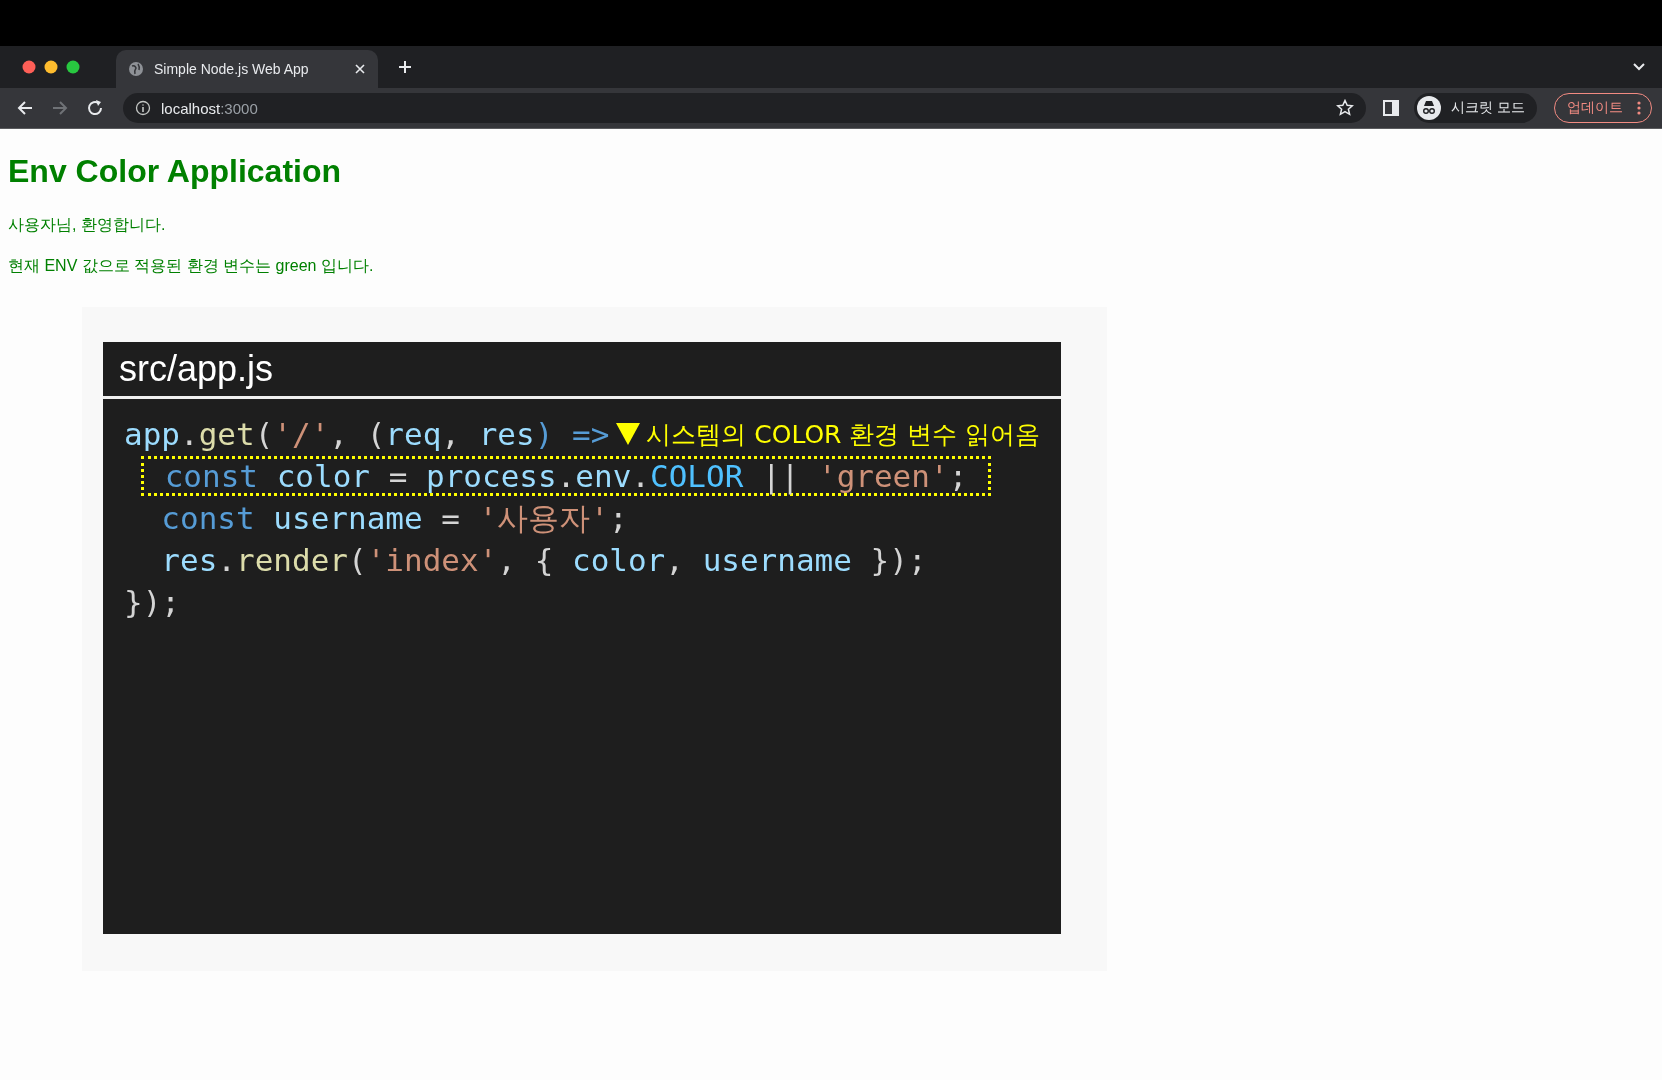  I want to click on back-arrow-icon, so click(25, 108).